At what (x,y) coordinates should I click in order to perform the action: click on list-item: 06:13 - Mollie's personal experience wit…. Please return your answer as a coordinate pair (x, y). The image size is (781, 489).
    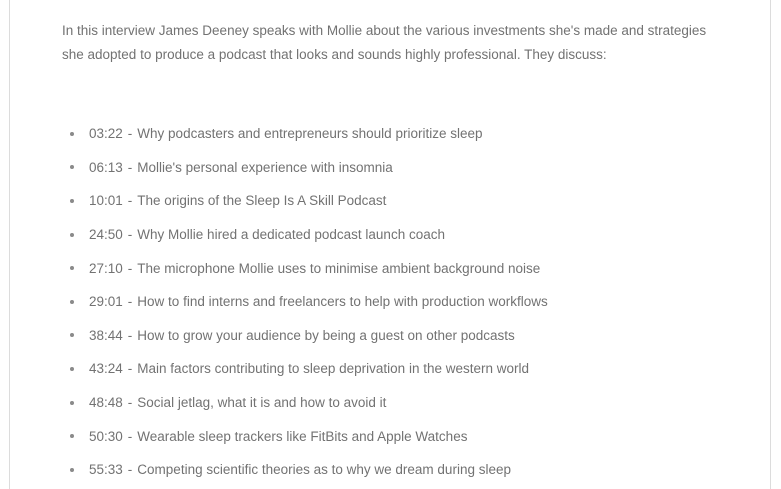
    Looking at the image, I should click on (410, 168).